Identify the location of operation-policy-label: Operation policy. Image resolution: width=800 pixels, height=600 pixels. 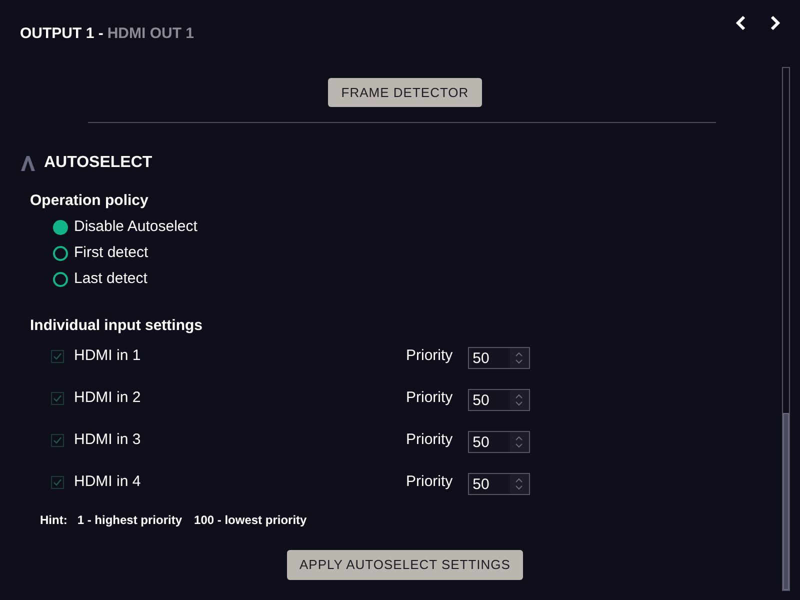
(89, 201).